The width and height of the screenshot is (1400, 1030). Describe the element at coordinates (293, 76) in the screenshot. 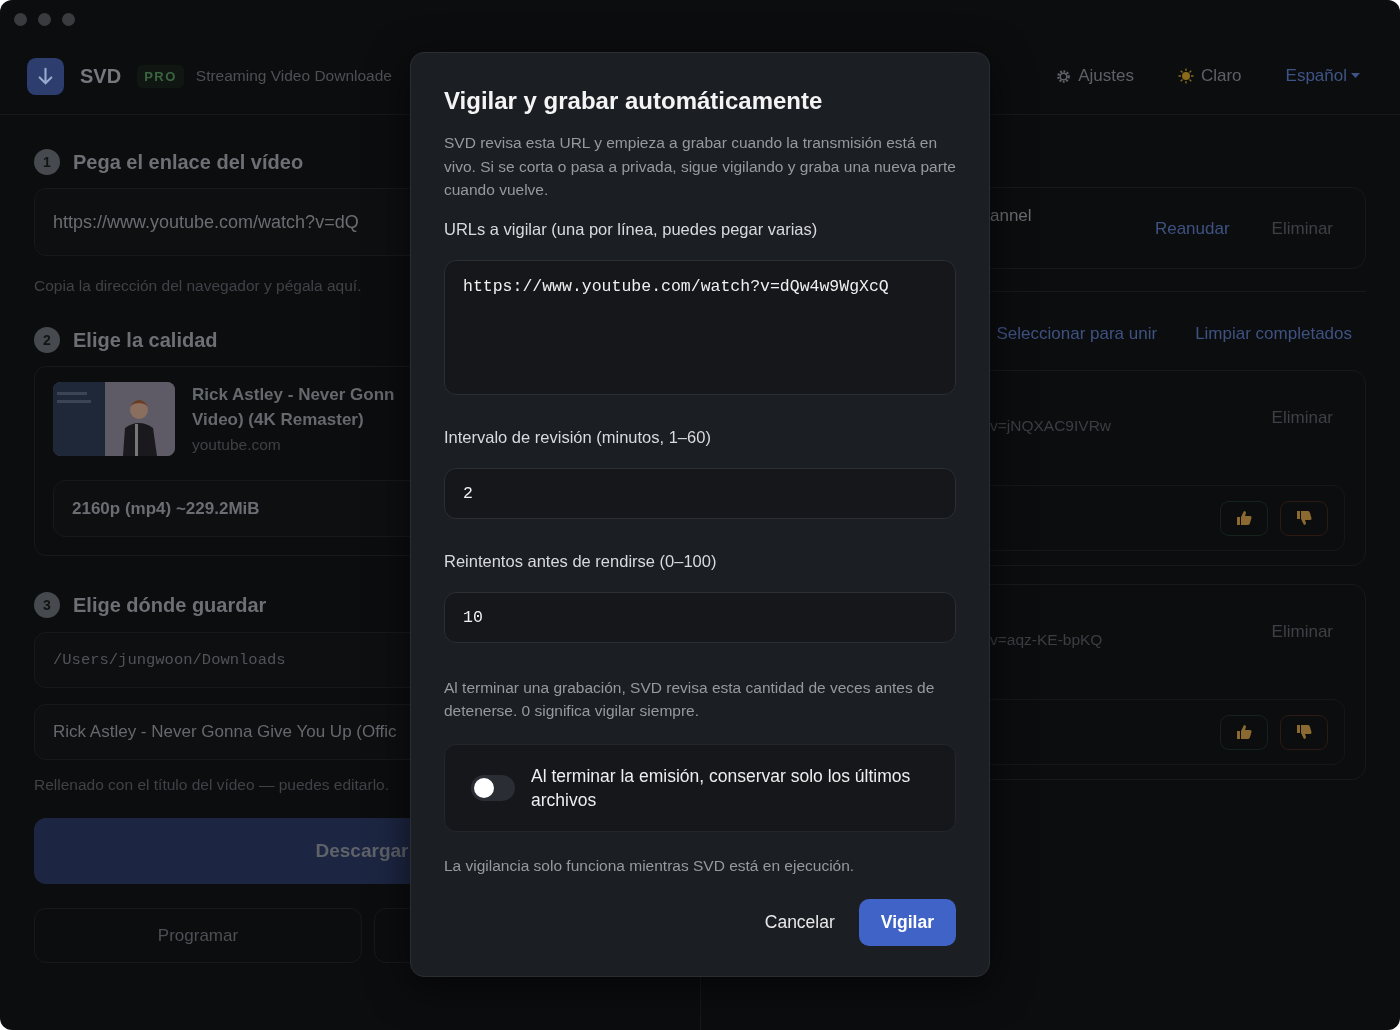

I see `app-subtitle: Streaming Video Downloade` at that location.